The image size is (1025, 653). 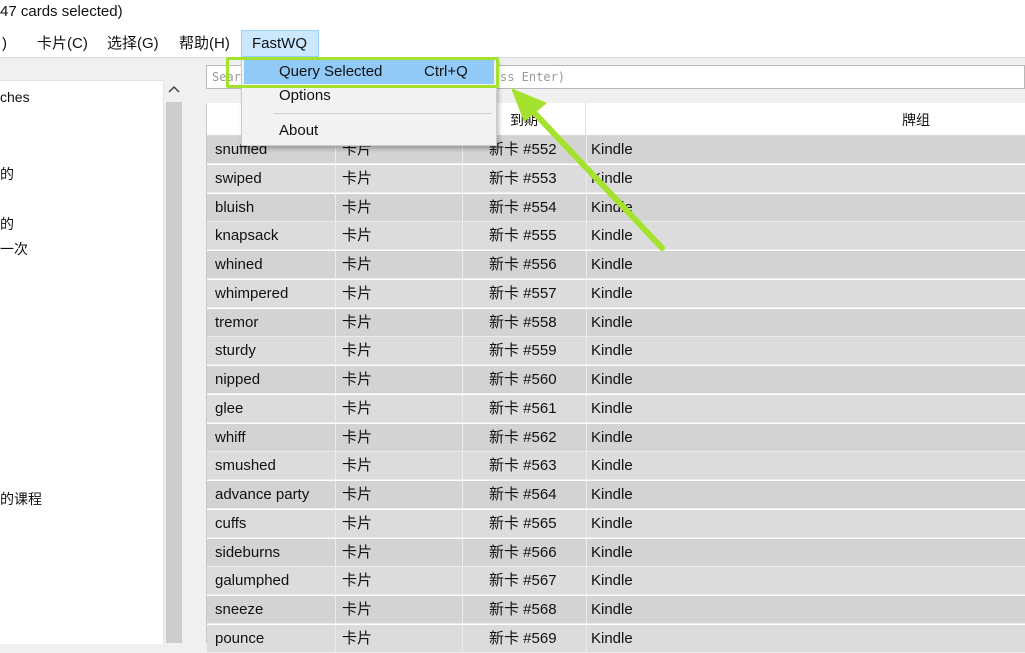 What do you see at coordinates (588, 169) in the screenshot?
I see `arrow-icon` at bounding box center [588, 169].